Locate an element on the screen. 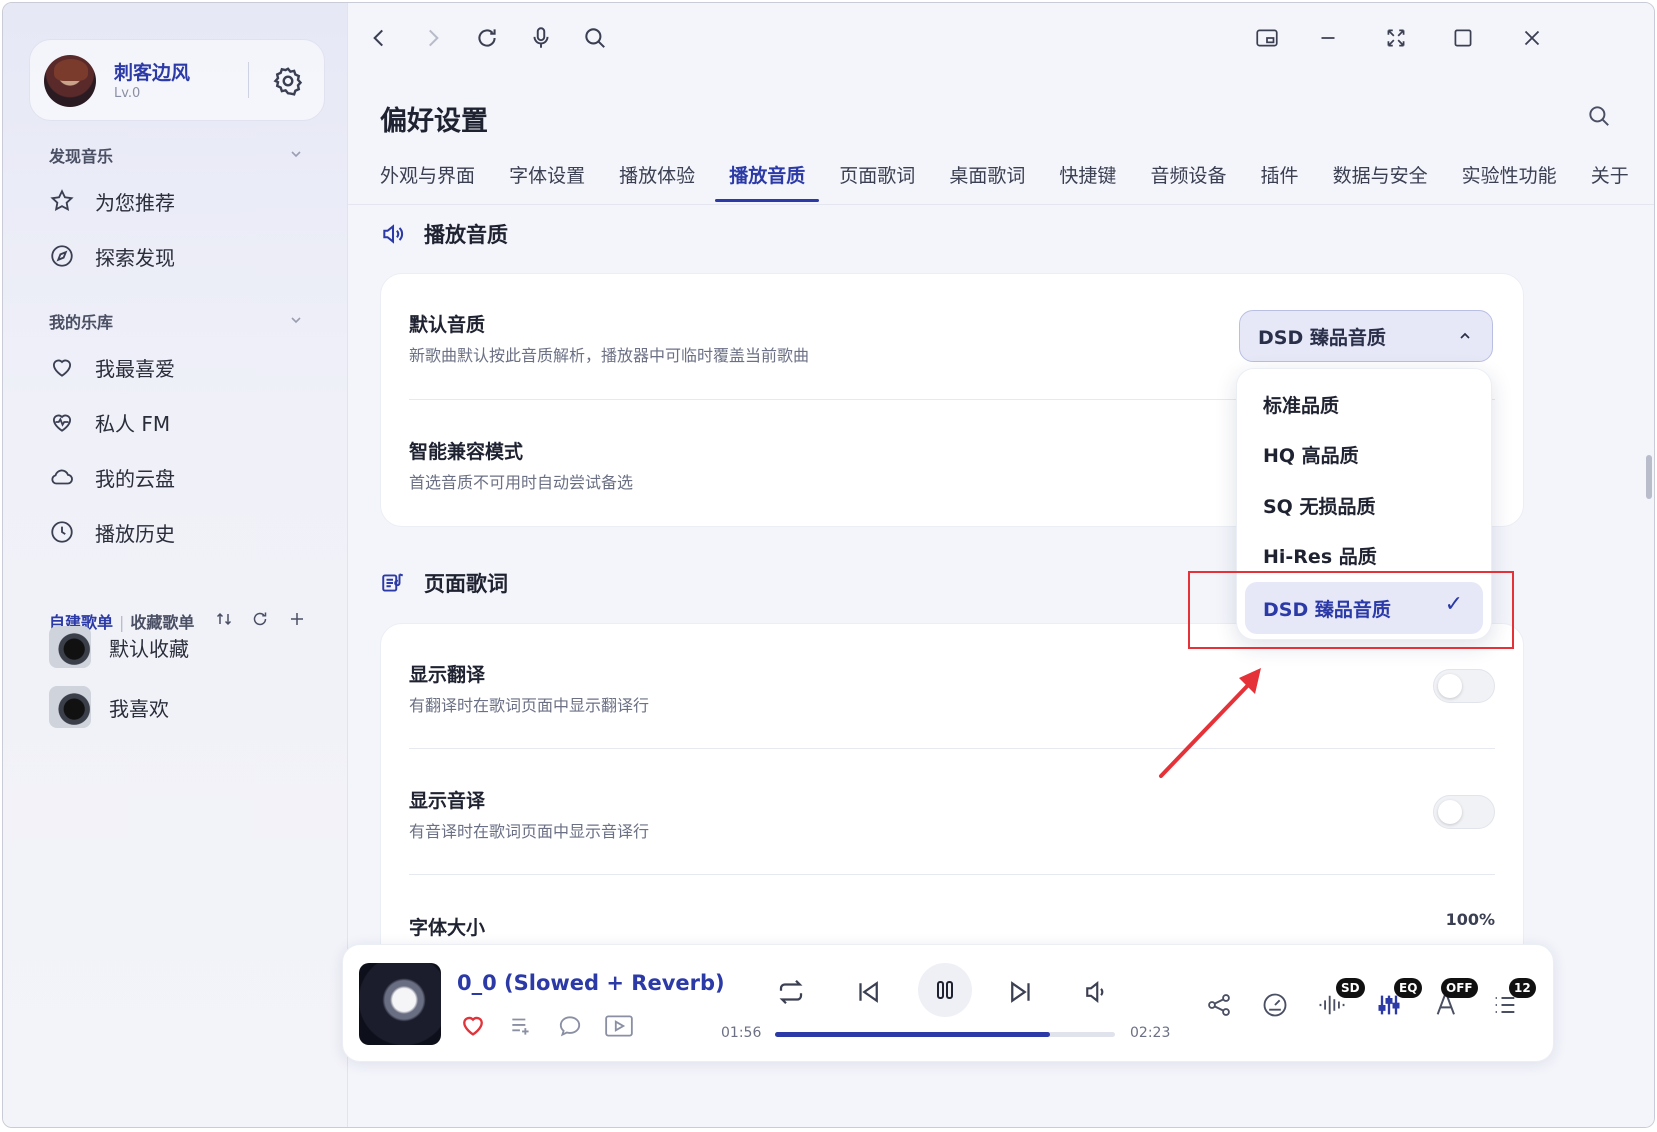 This screenshot has width=1657, height=1132. quality-select-value: DSD 臻品音质 is located at coordinates (1322, 337).